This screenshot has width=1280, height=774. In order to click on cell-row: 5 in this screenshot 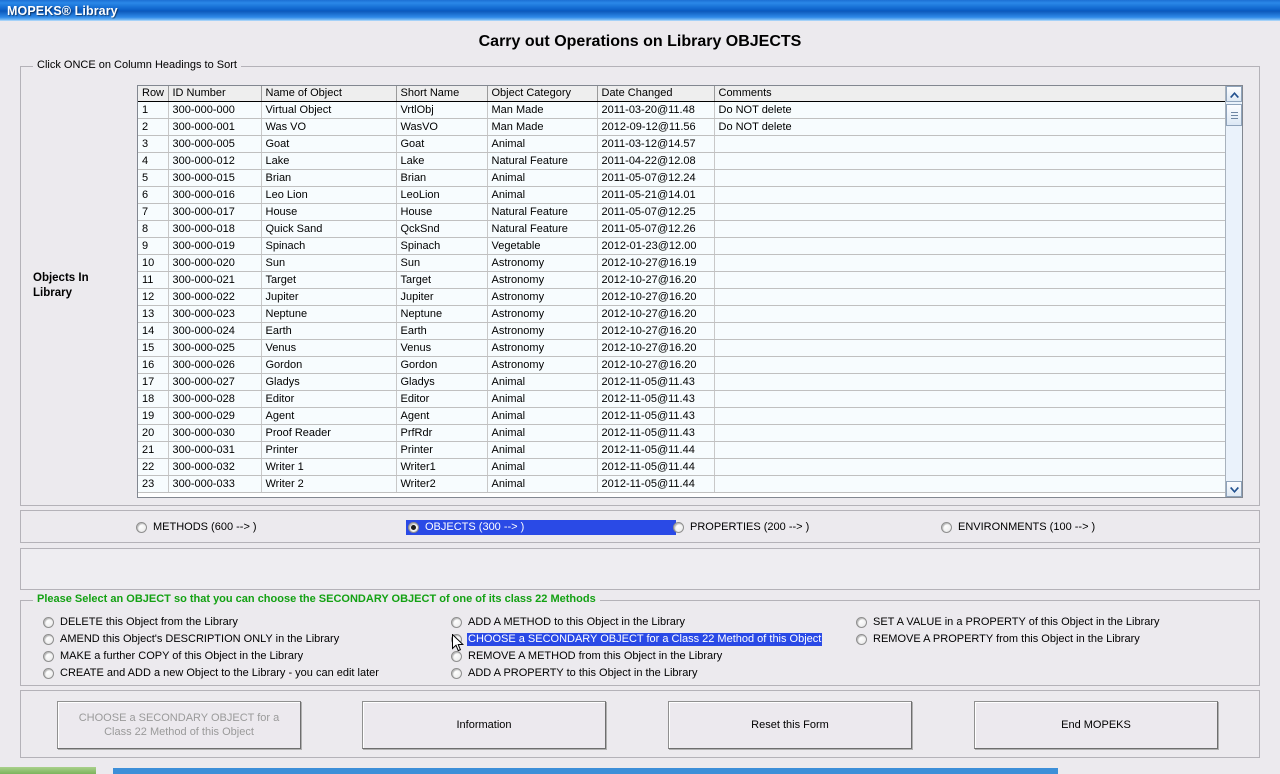, I will do `click(153, 178)`.